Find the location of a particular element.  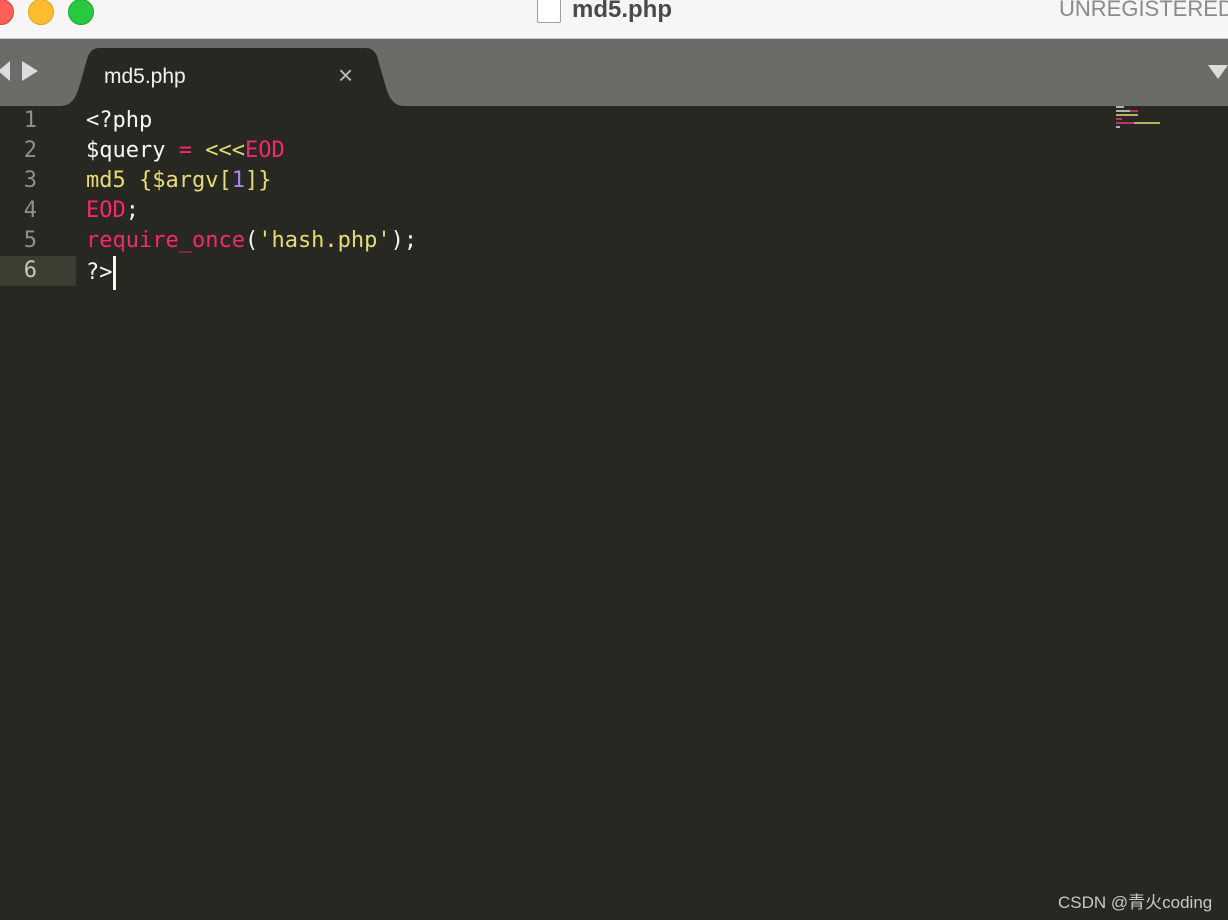

code-line: ?> is located at coordinates (101, 273).